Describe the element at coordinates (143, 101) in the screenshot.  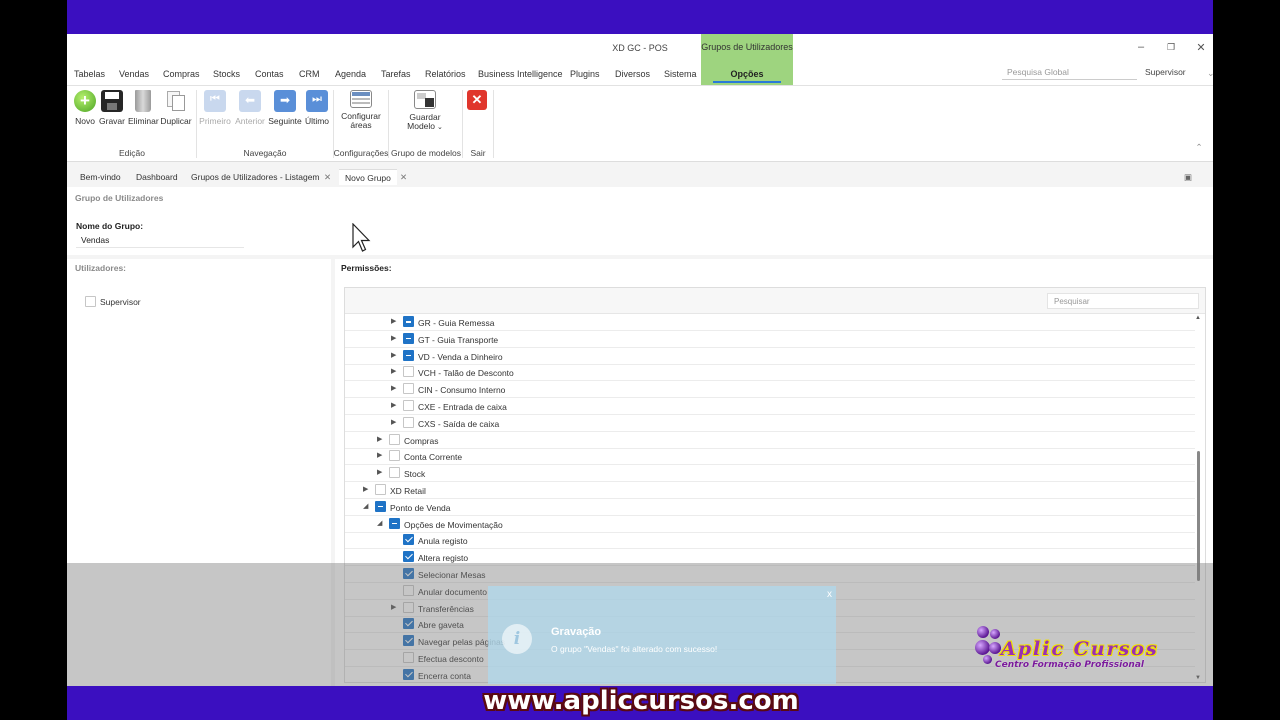
I see `trash-icon` at that location.